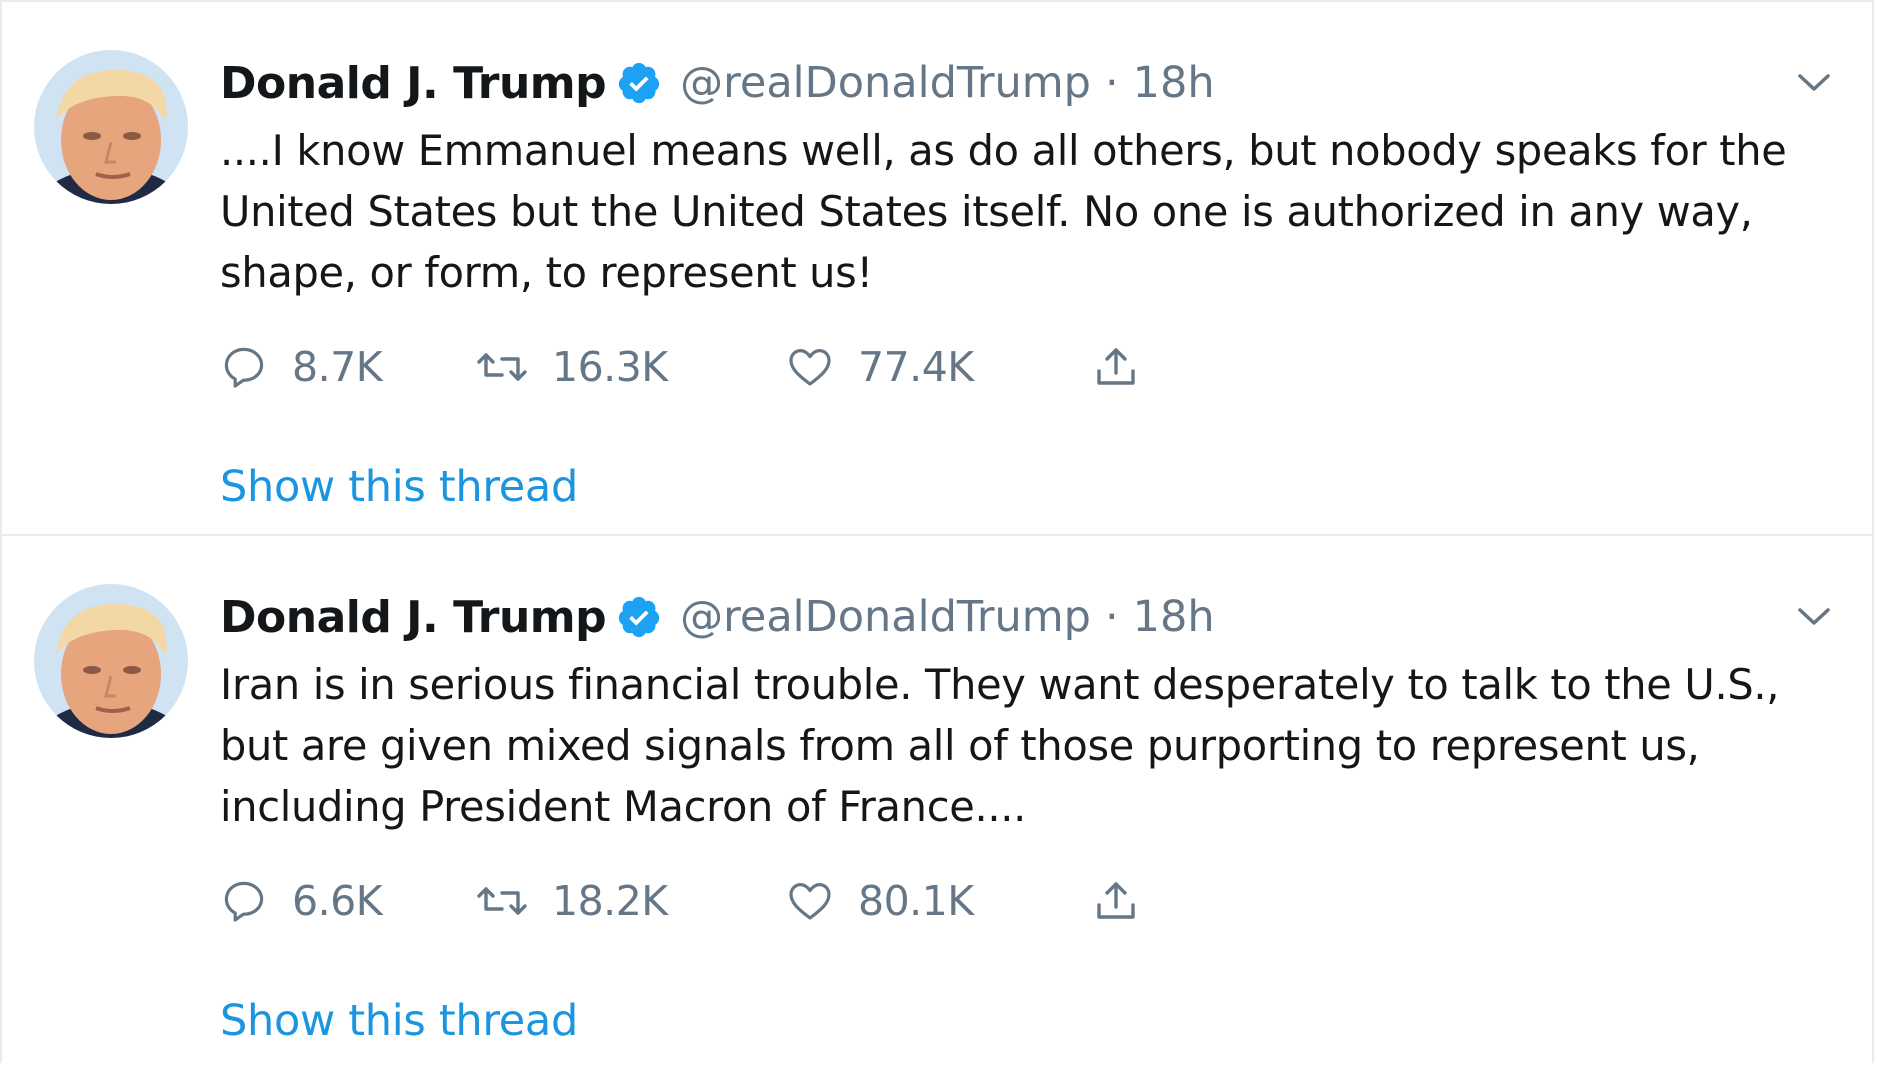 The width and height of the screenshot is (1877, 1065). I want to click on retweet-count: 18.2K, so click(610, 901).